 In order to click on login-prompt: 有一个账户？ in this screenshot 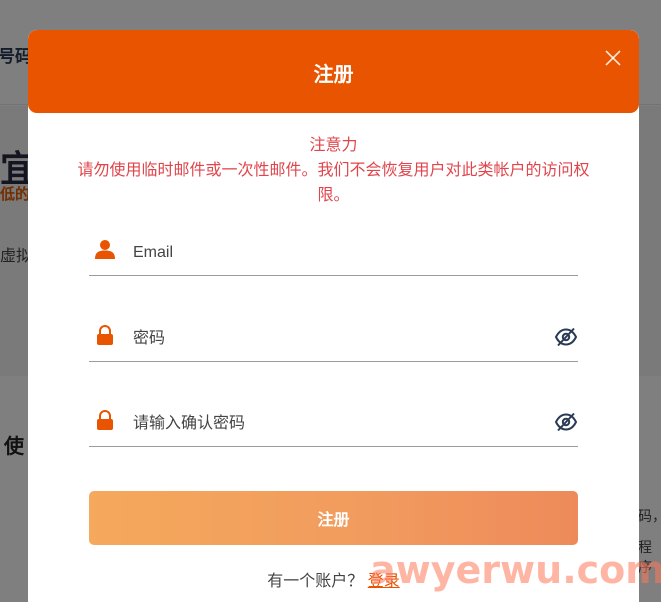, I will do `click(315, 581)`.